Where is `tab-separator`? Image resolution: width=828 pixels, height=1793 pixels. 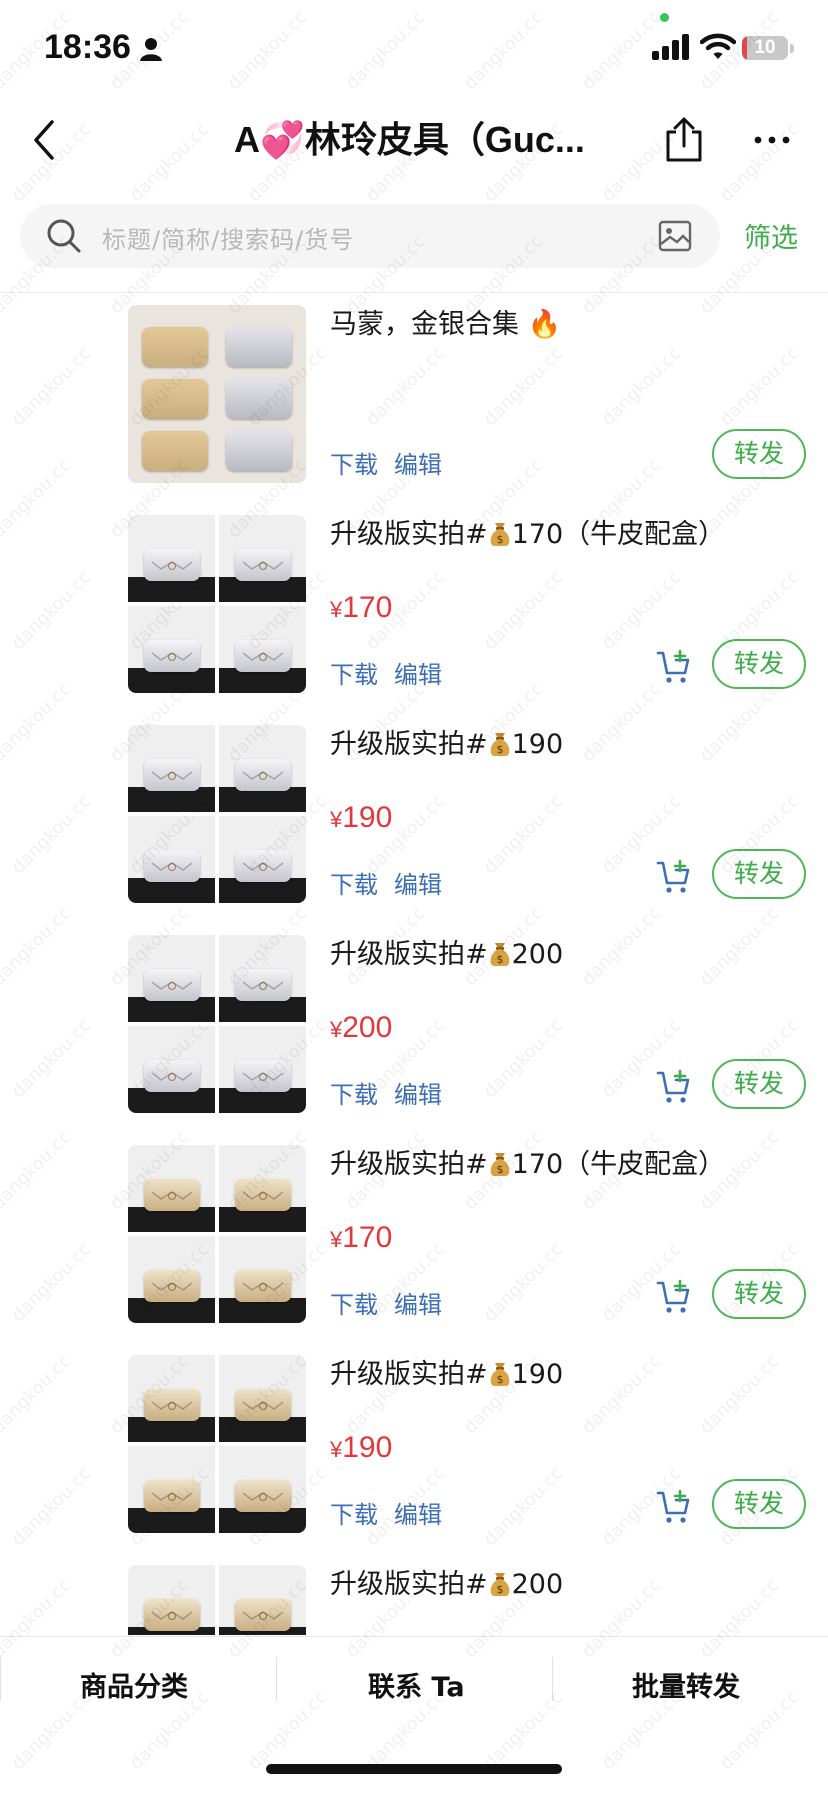 tab-separator is located at coordinates (552, 1679).